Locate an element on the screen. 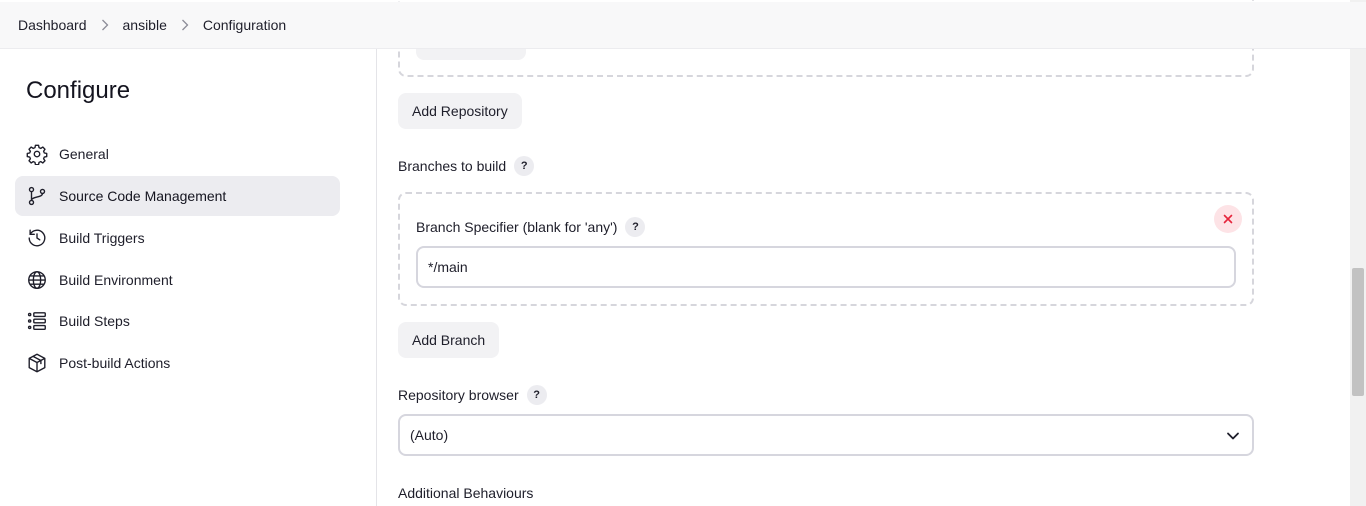 This screenshot has width=1366, height=506. repository-browser-select: (Auto) is located at coordinates (826, 435).